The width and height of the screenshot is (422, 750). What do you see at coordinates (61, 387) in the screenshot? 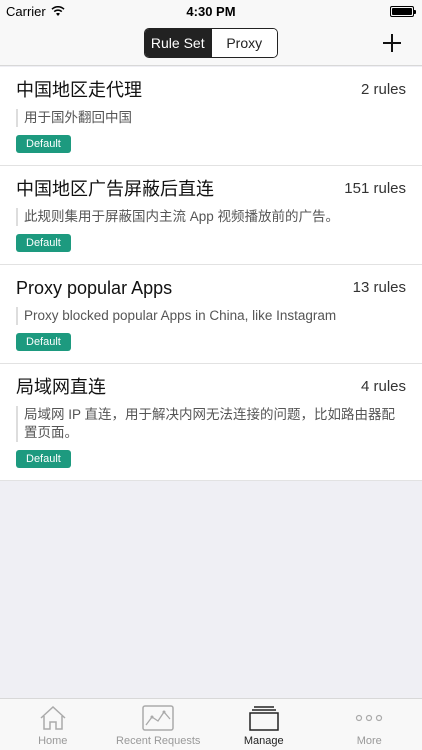
I see `rule-set-title: 局域网直连` at bounding box center [61, 387].